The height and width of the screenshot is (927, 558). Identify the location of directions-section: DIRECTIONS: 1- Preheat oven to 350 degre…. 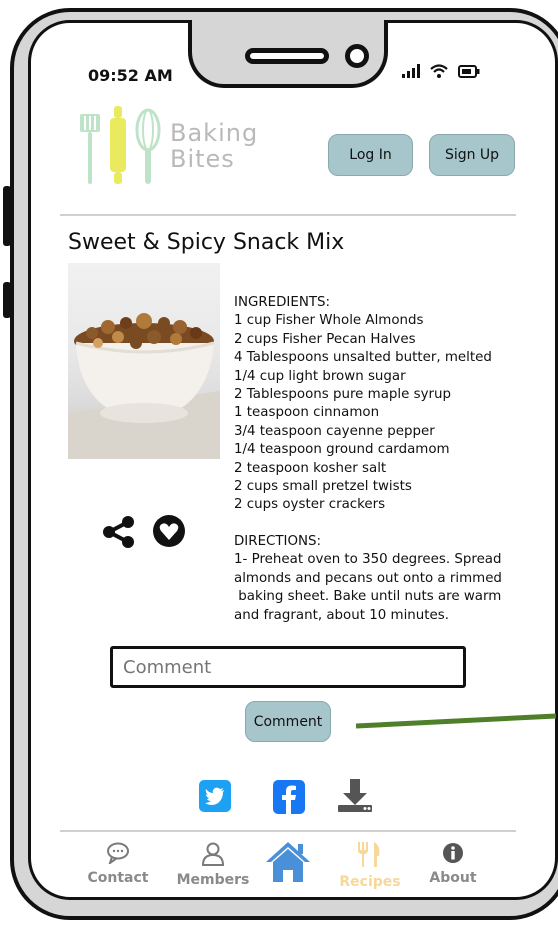
(368, 579).